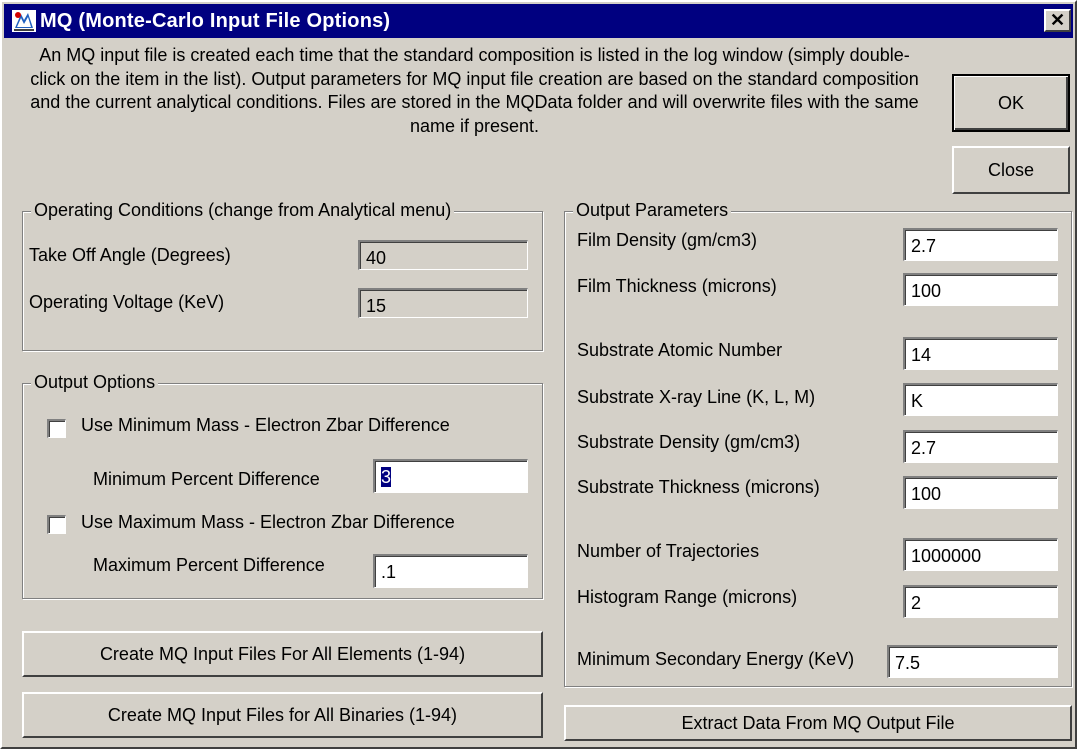 The image size is (1077, 749). I want to click on use-maximum-checkbox, so click(56, 524).